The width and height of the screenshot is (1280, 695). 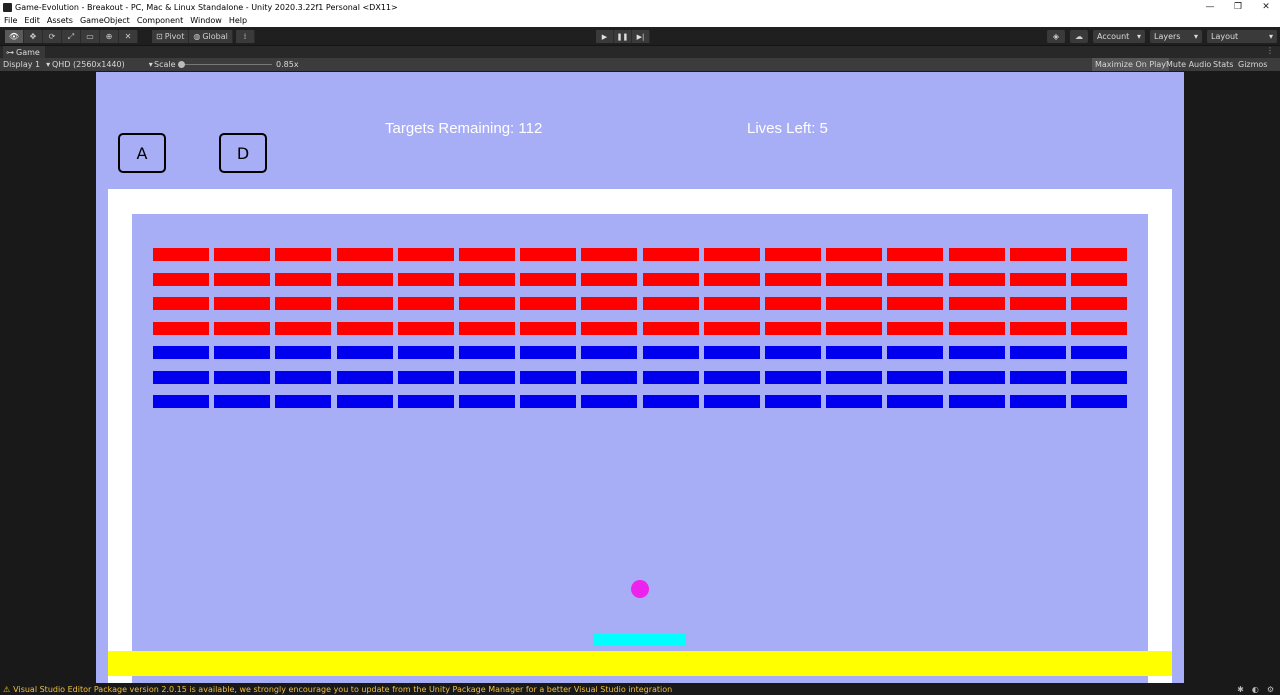 What do you see at coordinates (1056, 36) in the screenshot?
I see `collab-icon: ◈` at bounding box center [1056, 36].